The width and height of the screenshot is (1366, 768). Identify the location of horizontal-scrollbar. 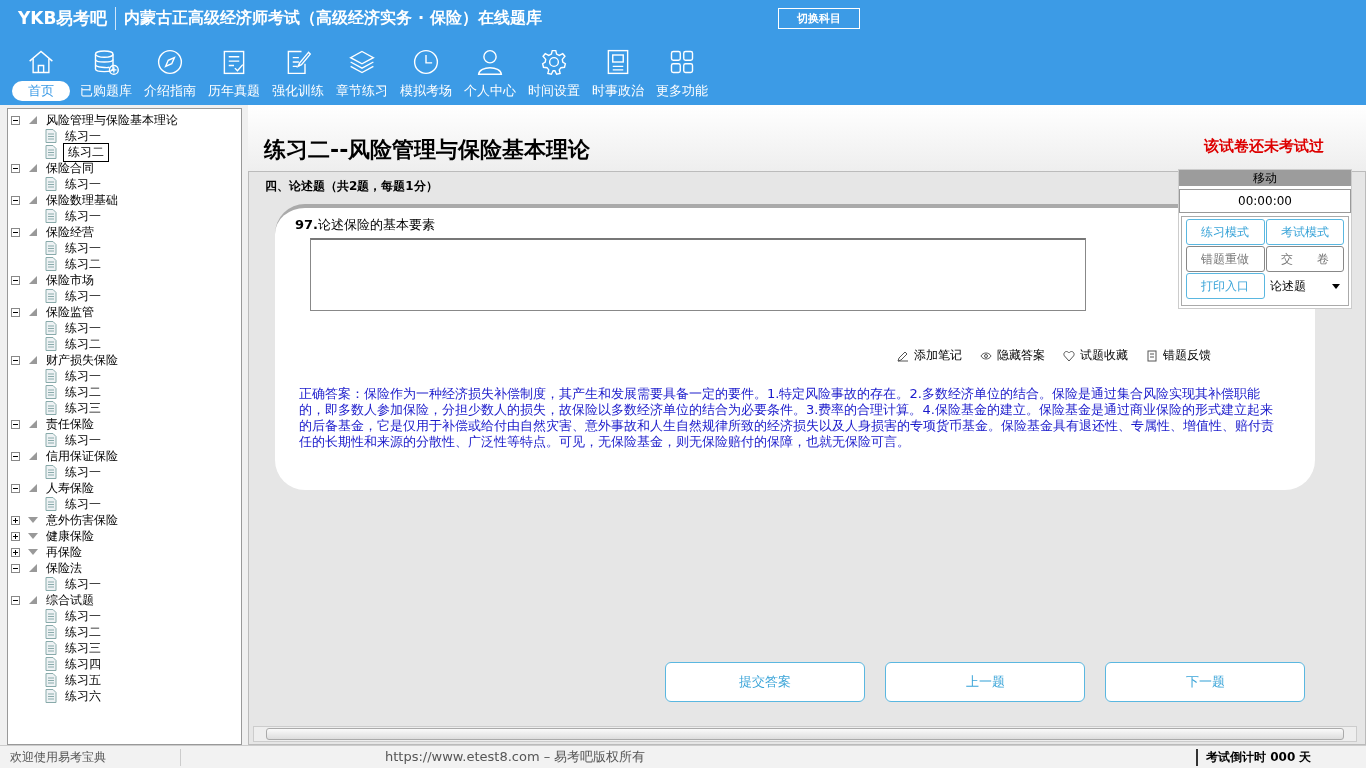
(805, 734).